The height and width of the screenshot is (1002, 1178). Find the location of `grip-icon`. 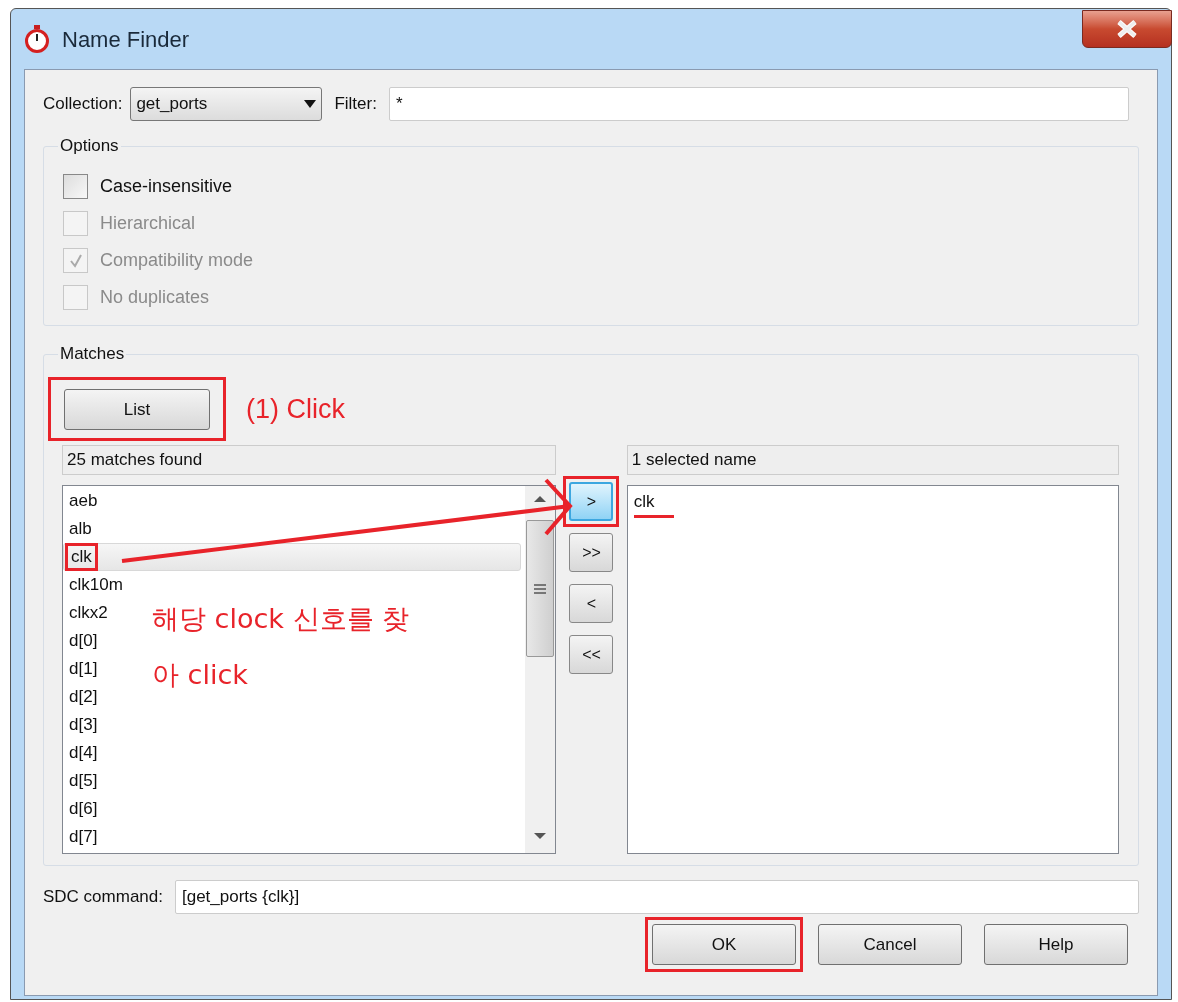

grip-icon is located at coordinates (540, 588).